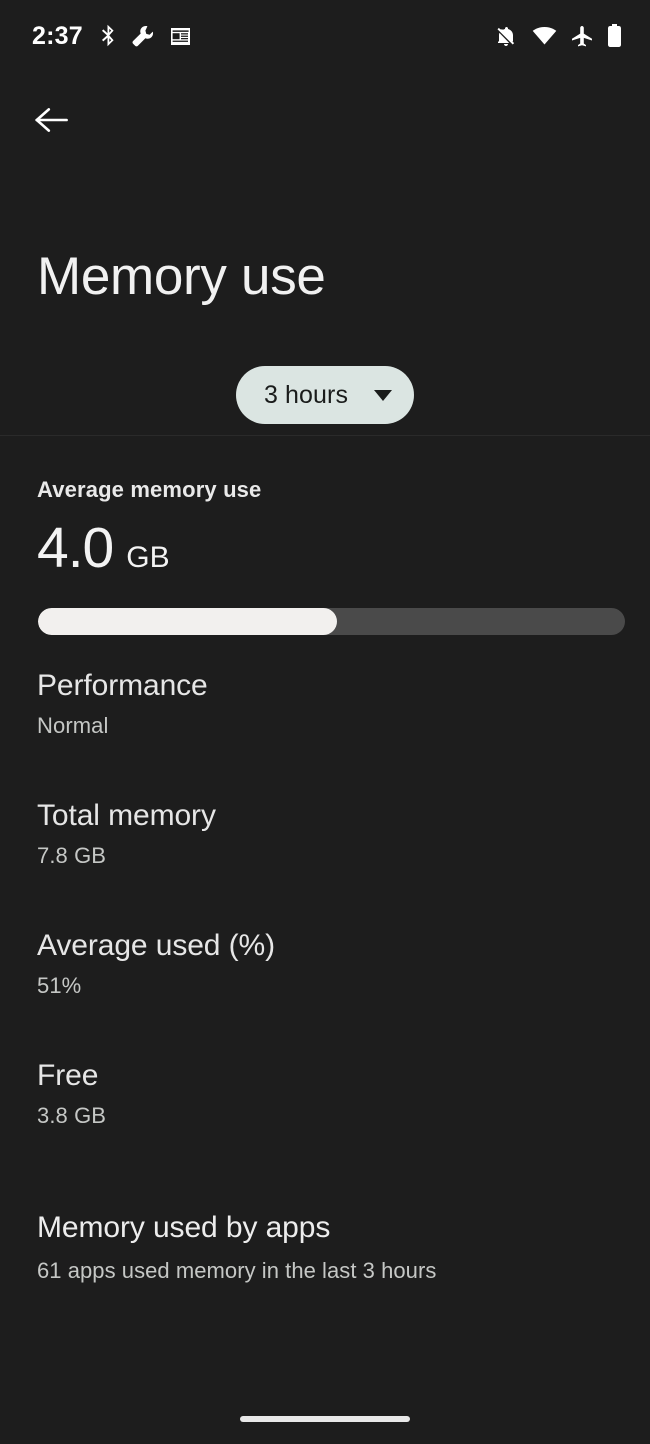 The width and height of the screenshot is (650, 1444). I want to click on stat-title: Performance, so click(122, 685).